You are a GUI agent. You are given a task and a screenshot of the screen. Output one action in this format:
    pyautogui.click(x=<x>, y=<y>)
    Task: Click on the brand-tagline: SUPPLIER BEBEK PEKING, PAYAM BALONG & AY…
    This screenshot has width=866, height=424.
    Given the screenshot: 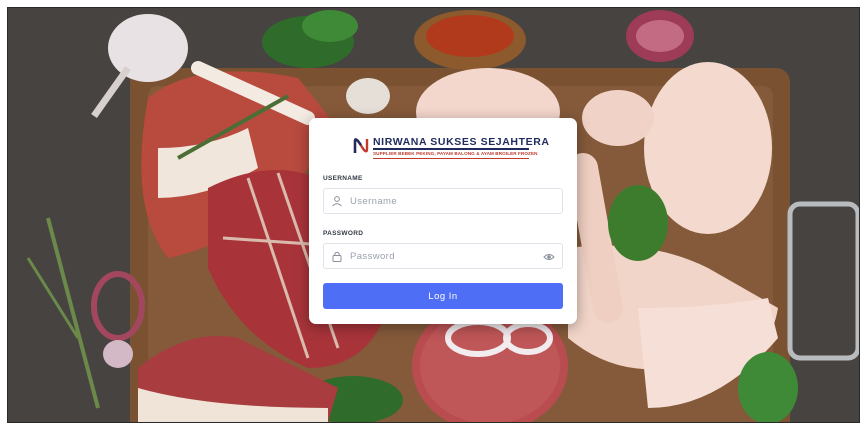 What is the action you would take?
    pyautogui.click(x=455, y=153)
    